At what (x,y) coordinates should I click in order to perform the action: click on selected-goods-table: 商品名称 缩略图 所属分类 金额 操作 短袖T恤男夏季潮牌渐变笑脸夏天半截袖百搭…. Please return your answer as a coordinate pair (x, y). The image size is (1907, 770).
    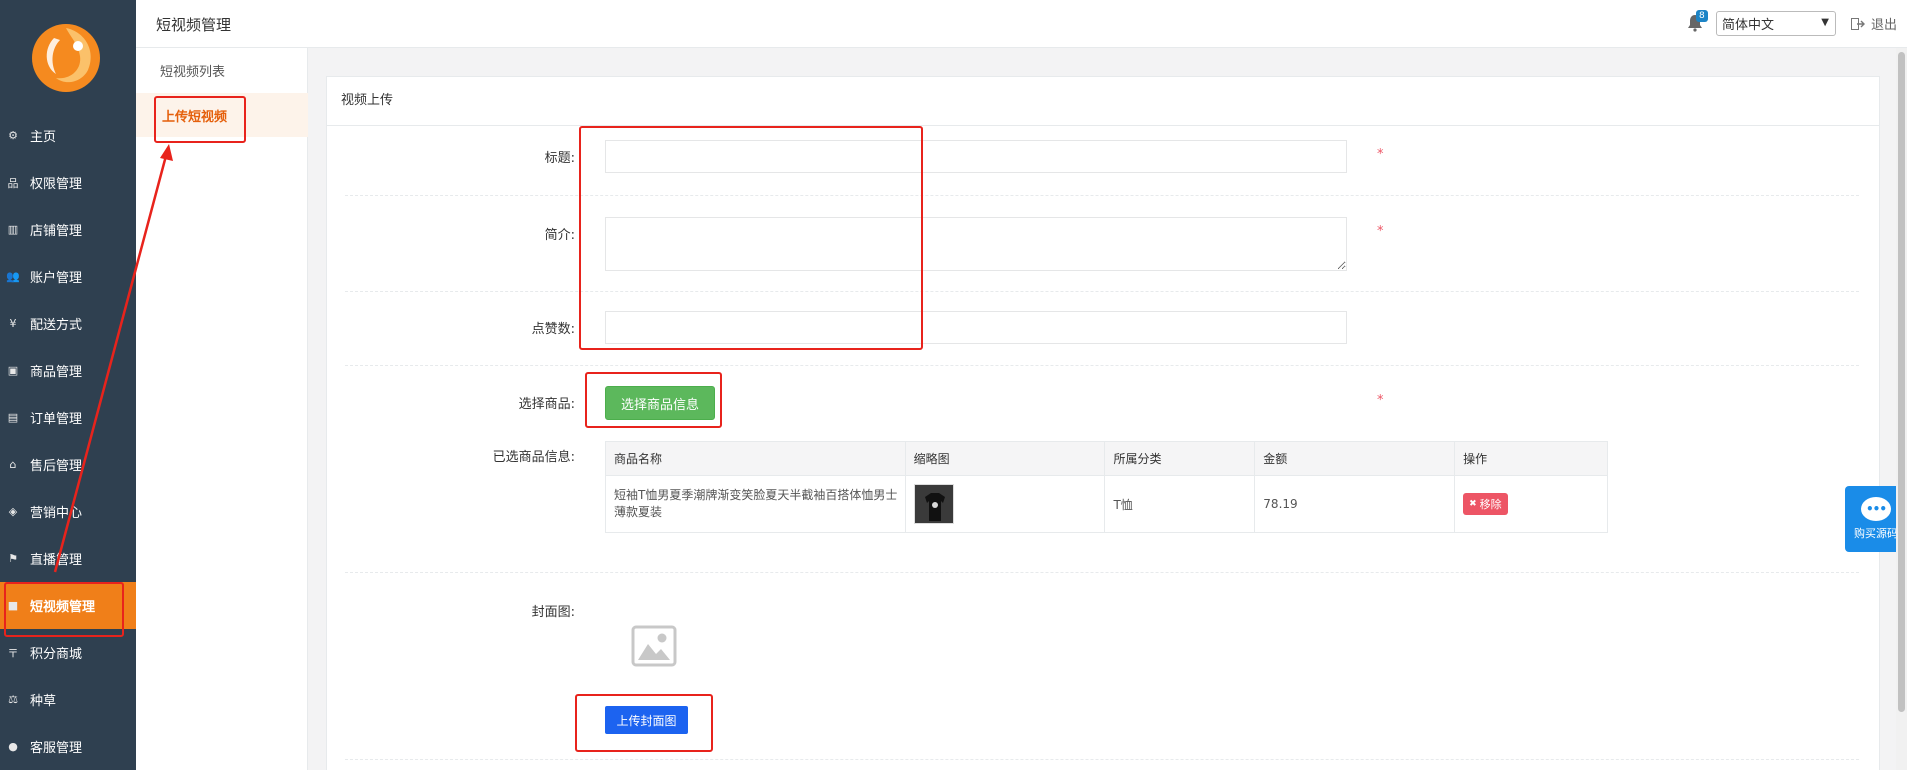
    Looking at the image, I should click on (1106, 487).